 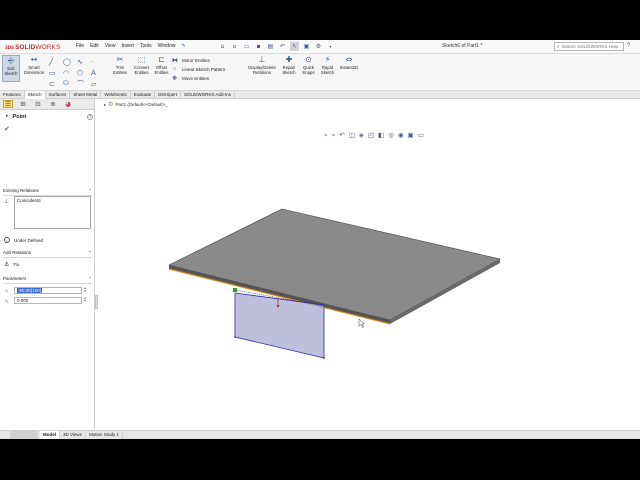 What do you see at coordinates (73, 435) in the screenshot?
I see `tab-3d-views: 3D Views` at bounding box center [73, 435].